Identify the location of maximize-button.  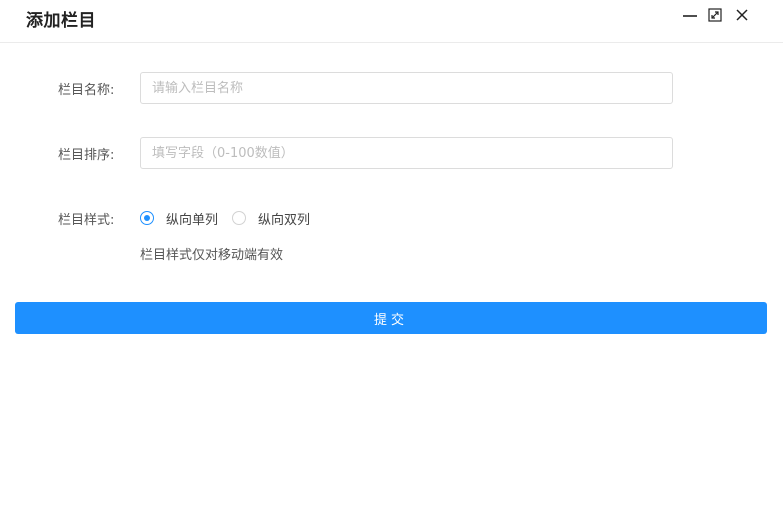
(715, 15).